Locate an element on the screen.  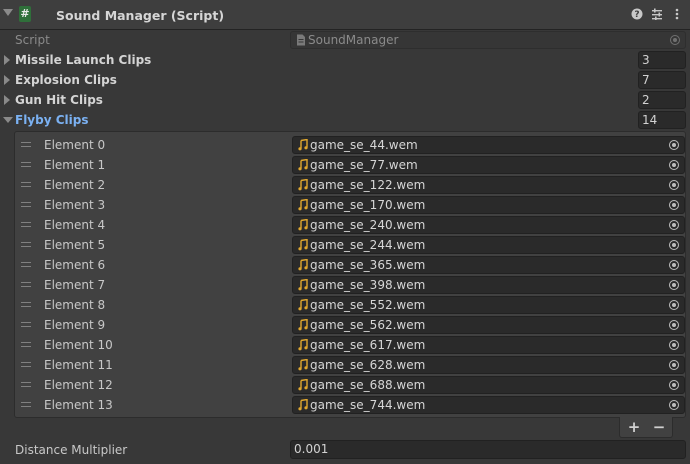
gun-hit-clips-row: Gun Hit Clips 2 is located at coordinates (345, 100).